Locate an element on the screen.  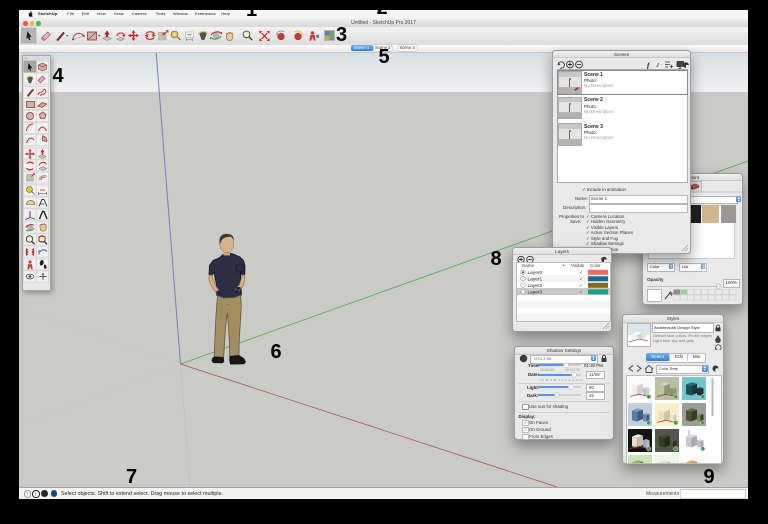
svg-text: Layer2 is located at coordinates (534, 286).